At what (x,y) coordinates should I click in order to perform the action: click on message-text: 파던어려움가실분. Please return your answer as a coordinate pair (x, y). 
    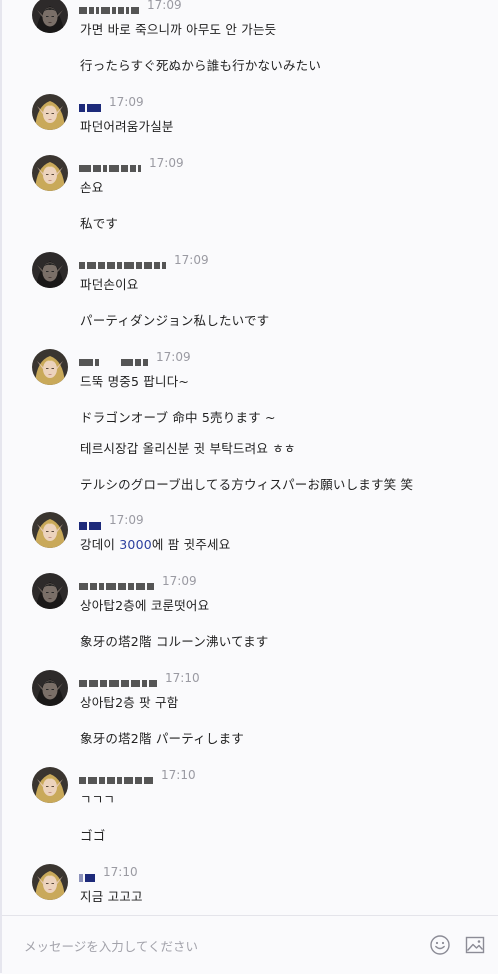
    Looking at the image, I should click on (127, 126).